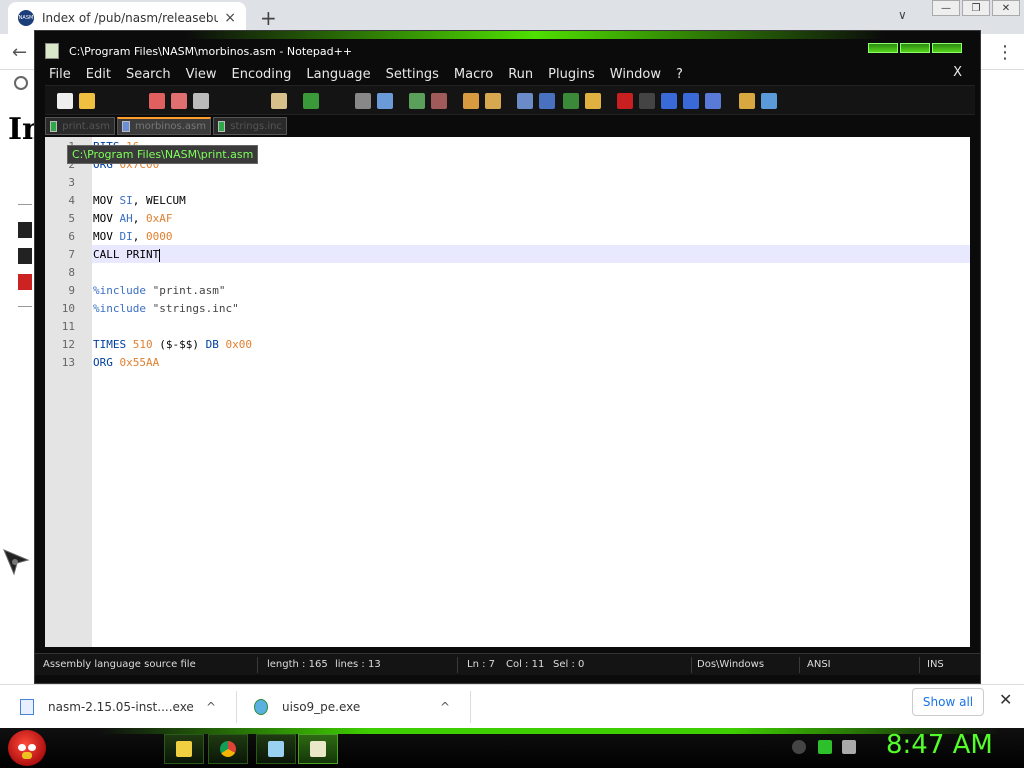  What do you see at coordinates (179, 101) in the screenshot?
I see `close-all-icon` at bounding box center [179, 101].